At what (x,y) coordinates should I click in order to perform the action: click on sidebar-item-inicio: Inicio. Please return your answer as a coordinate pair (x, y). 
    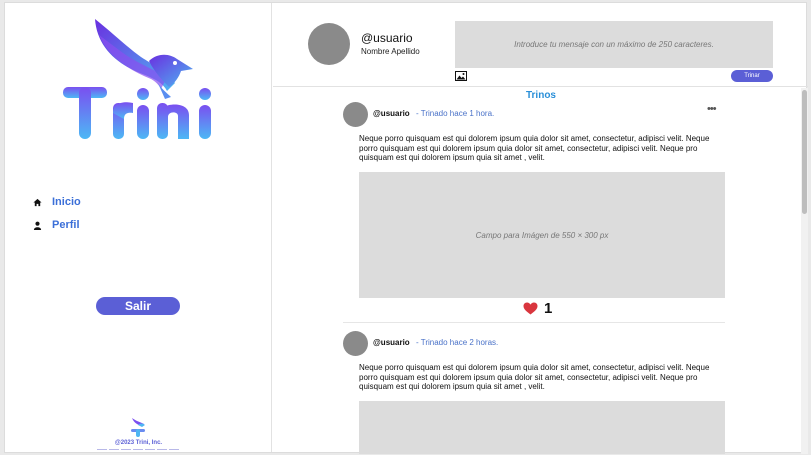
    Looking at the image, I should click on (57, 202).